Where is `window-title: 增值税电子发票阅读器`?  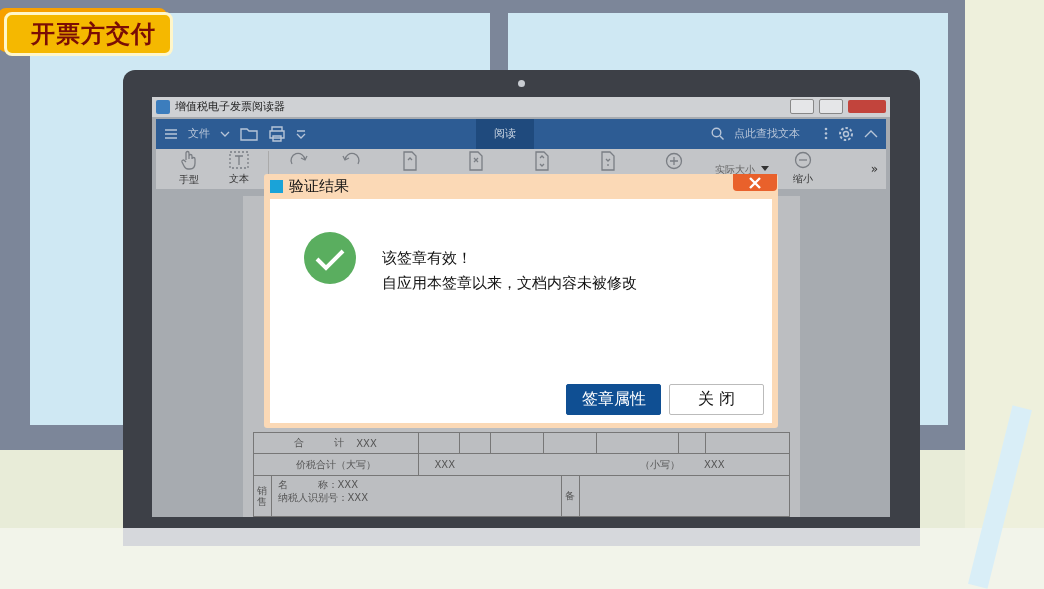
window-title: 增值税电子发票阅读器 is located at coordinates (230, 107).